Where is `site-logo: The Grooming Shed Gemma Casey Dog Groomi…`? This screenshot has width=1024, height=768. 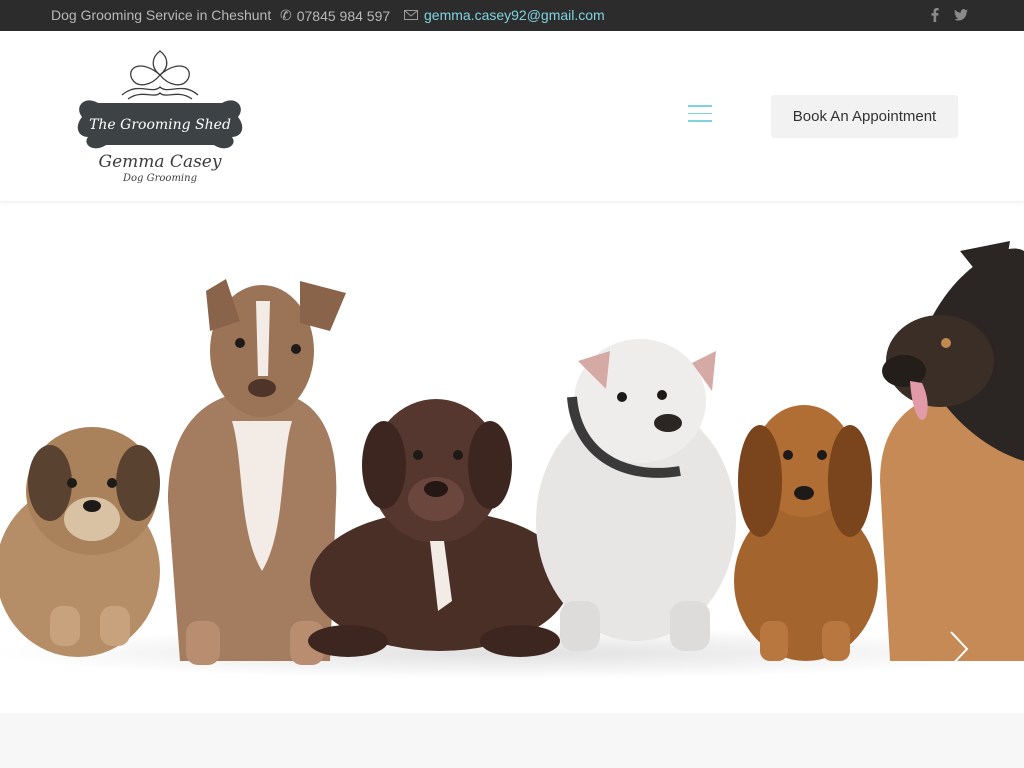 site-logo: The Grooming Shed Gemma Casey Dog Groomi… is located at coordinates (160, 116).